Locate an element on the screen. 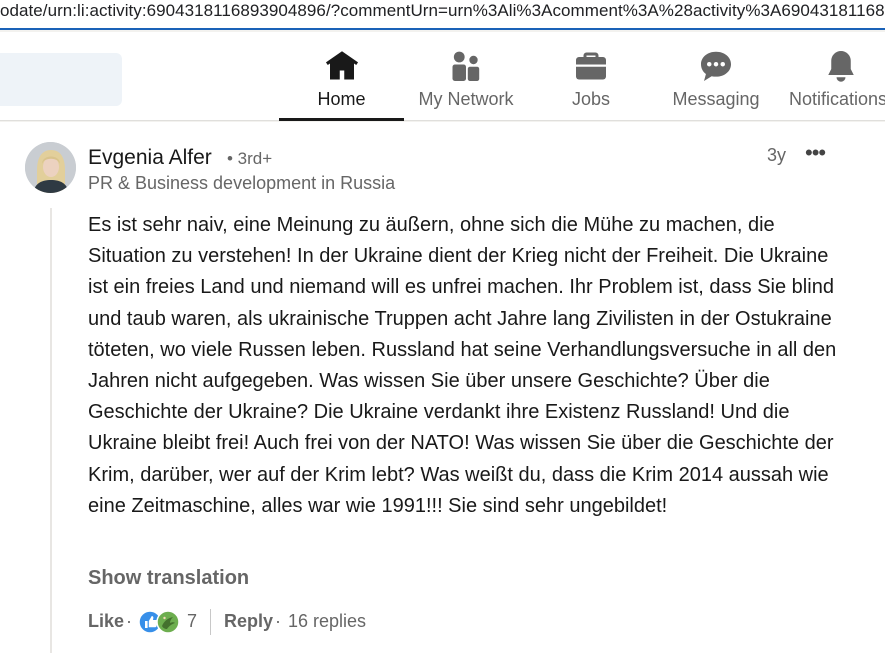 The height and width of the screenshot is (653, 885). show-translation-button: Show translation is located at coordinates (168, 578).